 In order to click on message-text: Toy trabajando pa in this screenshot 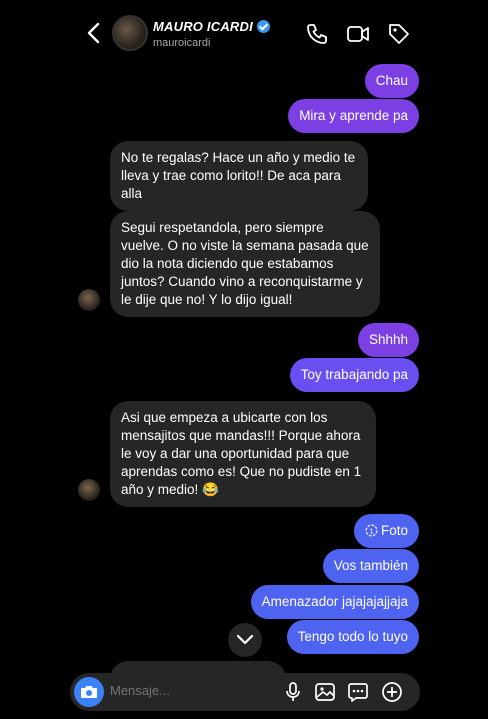, I will do `click(354, 374)`.